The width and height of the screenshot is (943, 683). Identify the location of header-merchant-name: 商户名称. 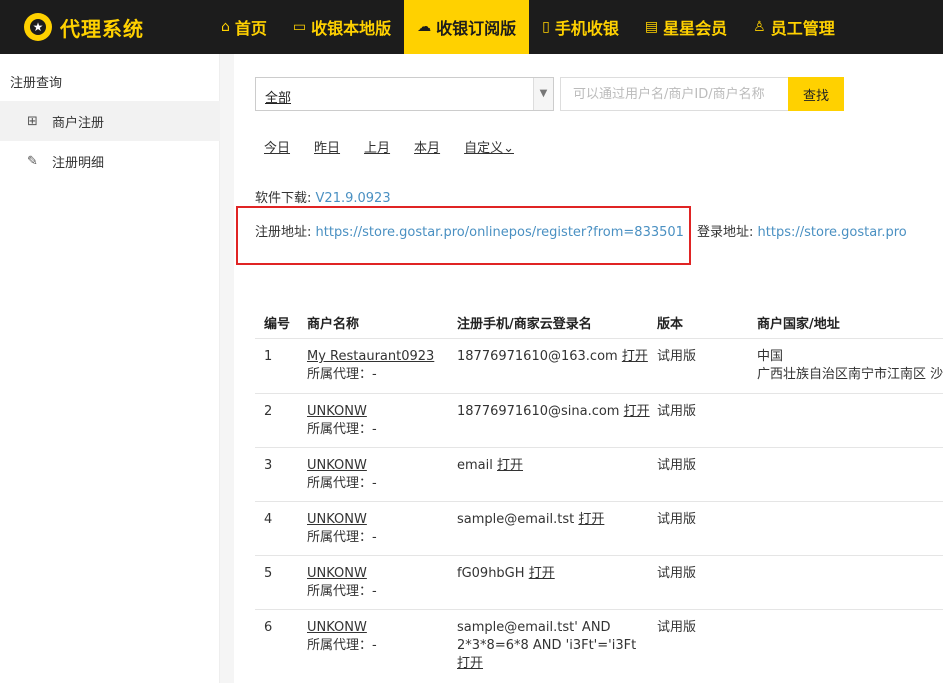
(333, 324).